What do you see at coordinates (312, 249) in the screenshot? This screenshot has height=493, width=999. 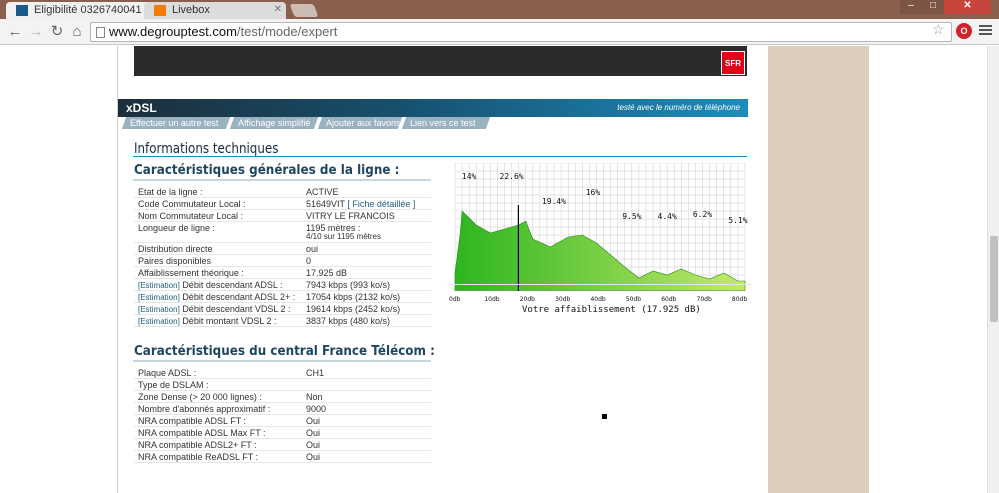 I see `row-value: oui` at bounding box center [312, 249].